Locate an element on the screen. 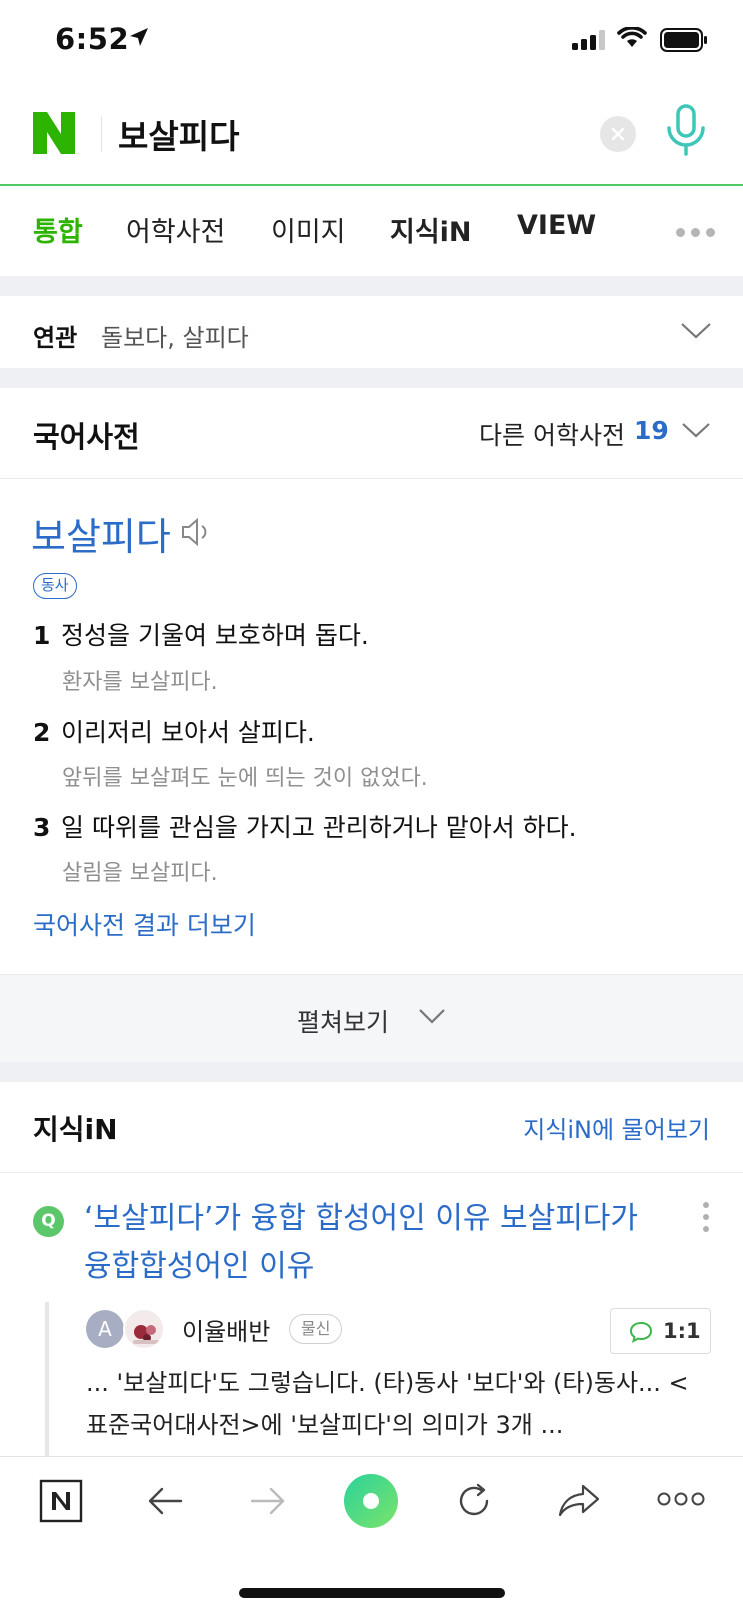 The width and height of the screenshot is (743, 1608). expand-button: 펼쳐보기 is located at coordinates (371, 1018).